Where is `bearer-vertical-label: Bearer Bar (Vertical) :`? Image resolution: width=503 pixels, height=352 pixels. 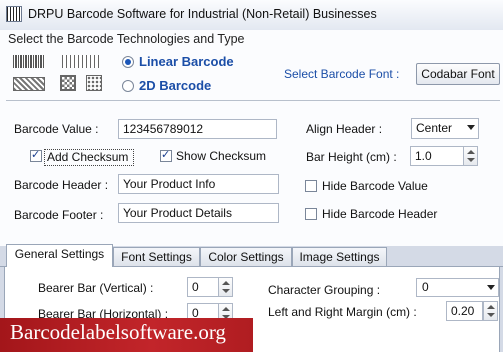
bearer-vertical-label: Bearer Bar (Vertical) : is located at coordinates (96, 288).